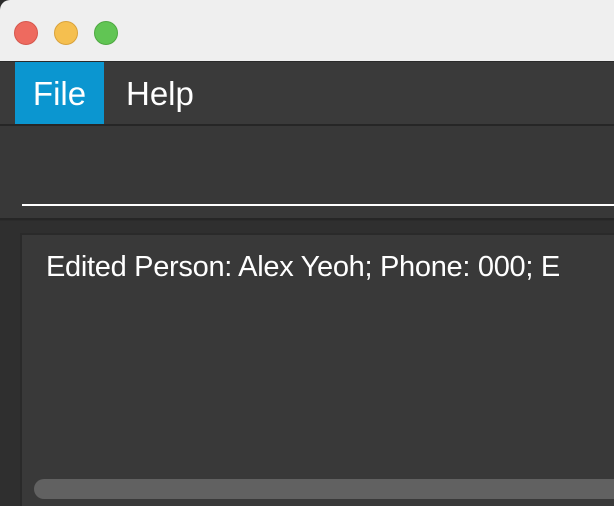 This screenshot has height=506, width=614. I want to click on close-window-button, so click(26, 33).